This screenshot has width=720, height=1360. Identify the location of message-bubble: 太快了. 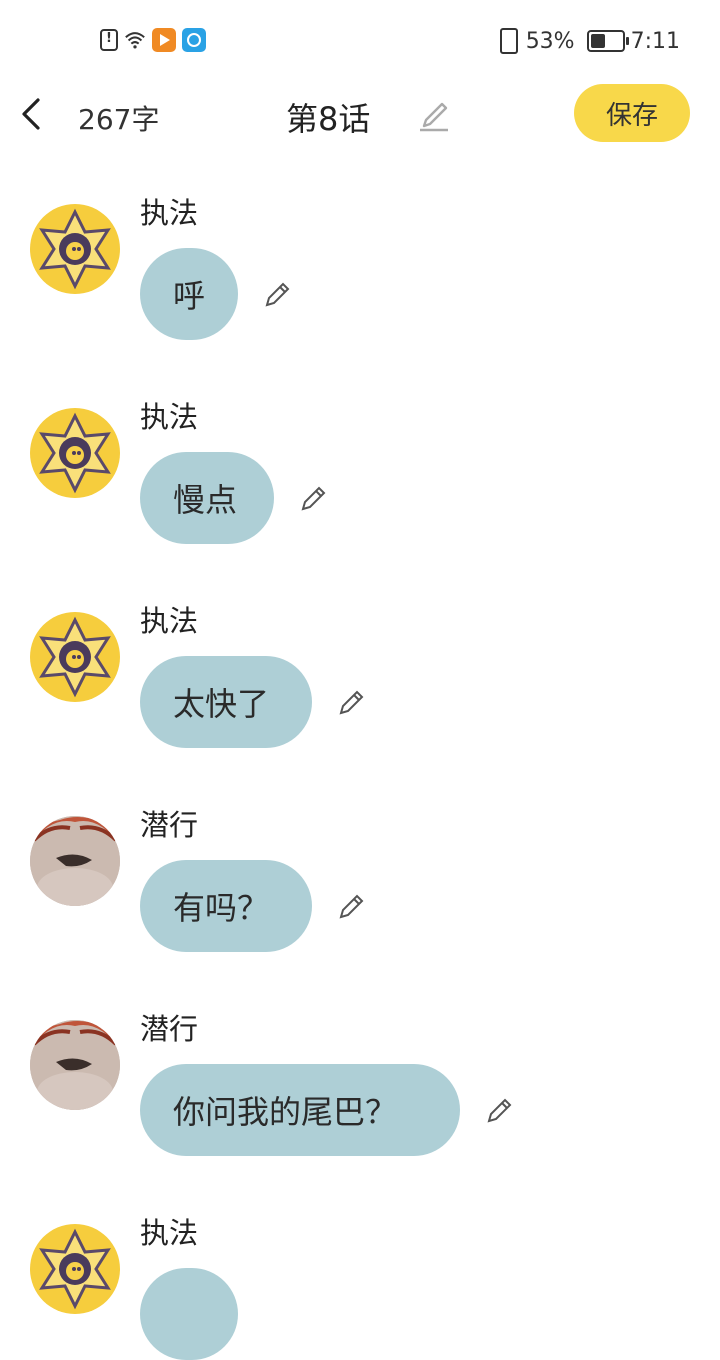
(226, 702).